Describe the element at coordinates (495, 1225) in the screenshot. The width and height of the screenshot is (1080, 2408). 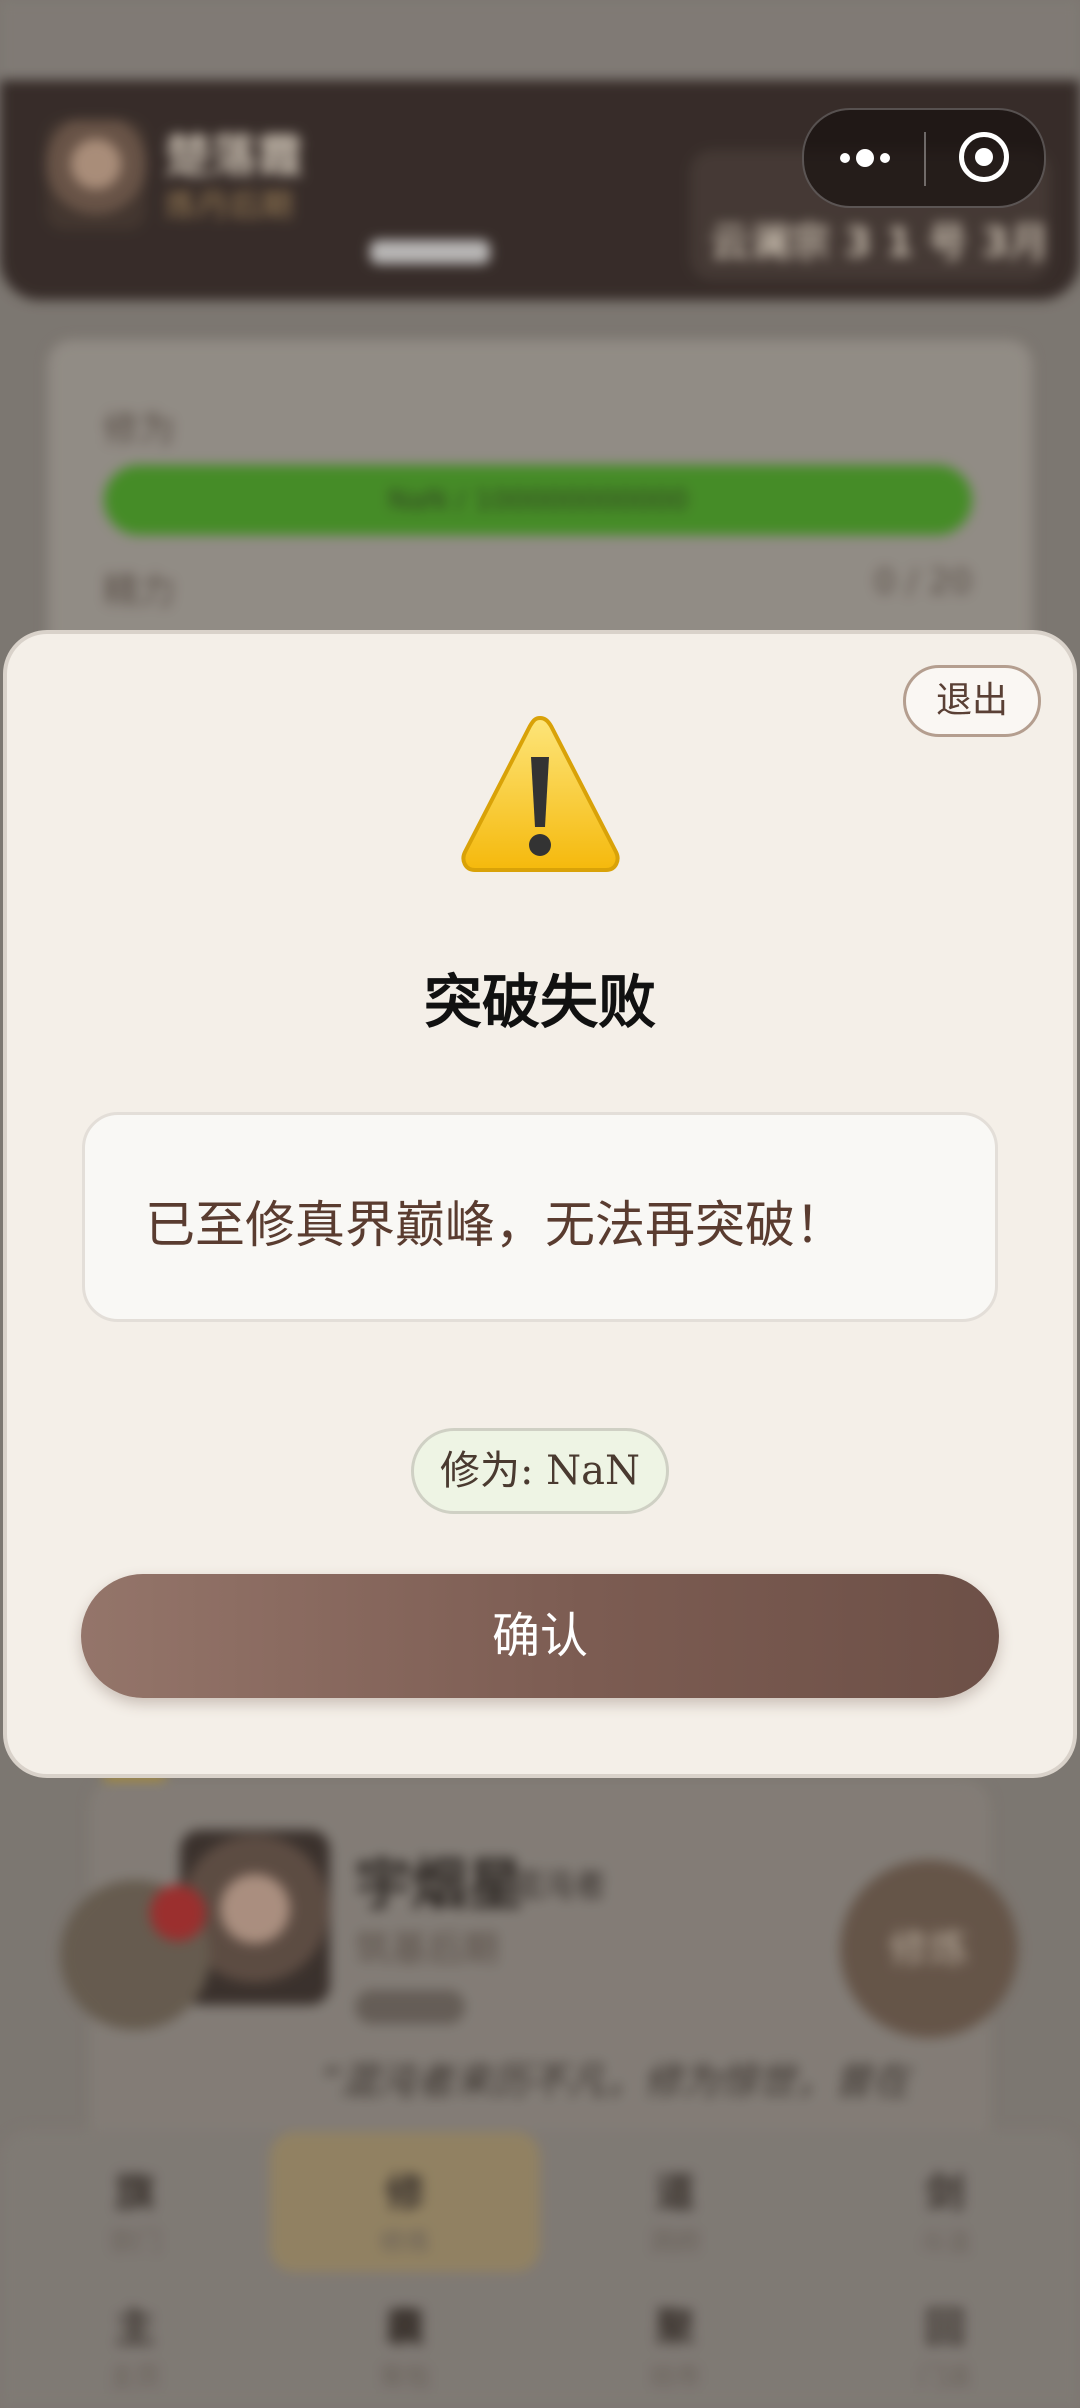
I see `dialog-message: 已至修真界巅峰，无法再突破！` at that location.